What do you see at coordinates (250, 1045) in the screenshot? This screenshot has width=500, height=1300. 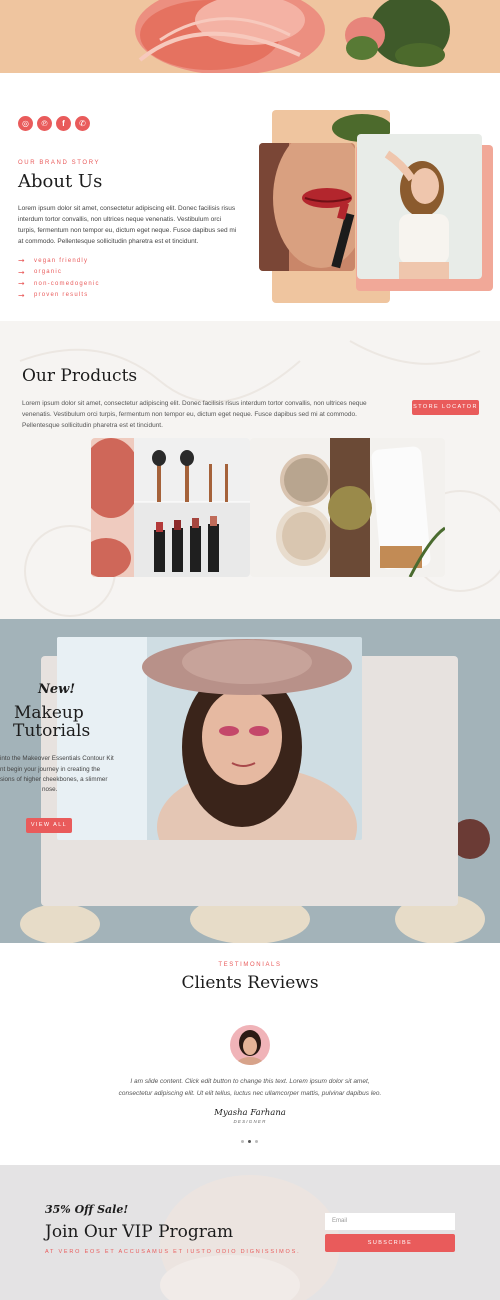 I see `avatar` at bounding box center [250, 1045].